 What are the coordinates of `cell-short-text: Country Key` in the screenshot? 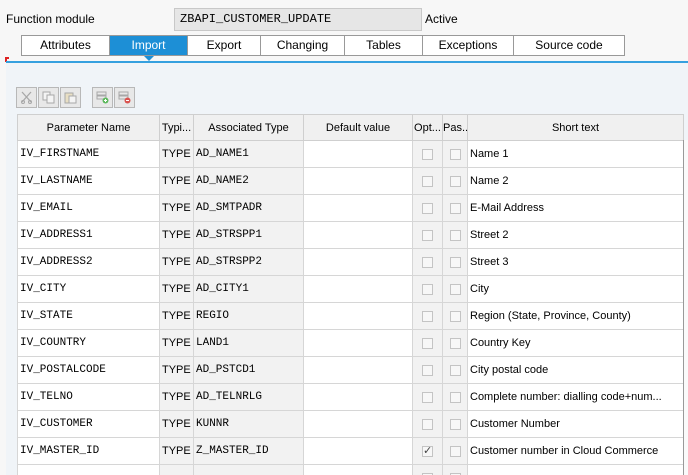 It's located at (575, 343).